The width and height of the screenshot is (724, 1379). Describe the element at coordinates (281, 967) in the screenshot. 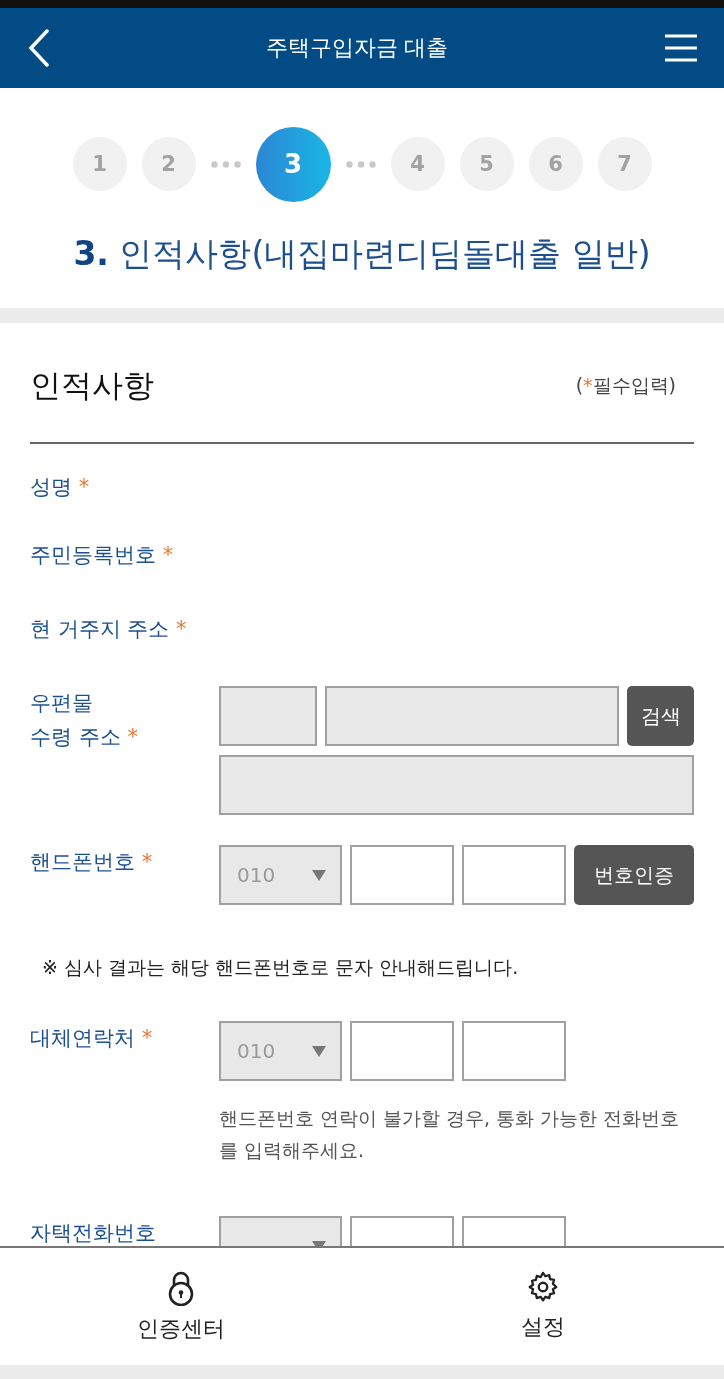

I see `notice-text: ※ 심사 결과는 해당 핸드폰번호로 문자 안내해드립니다.` at that location.